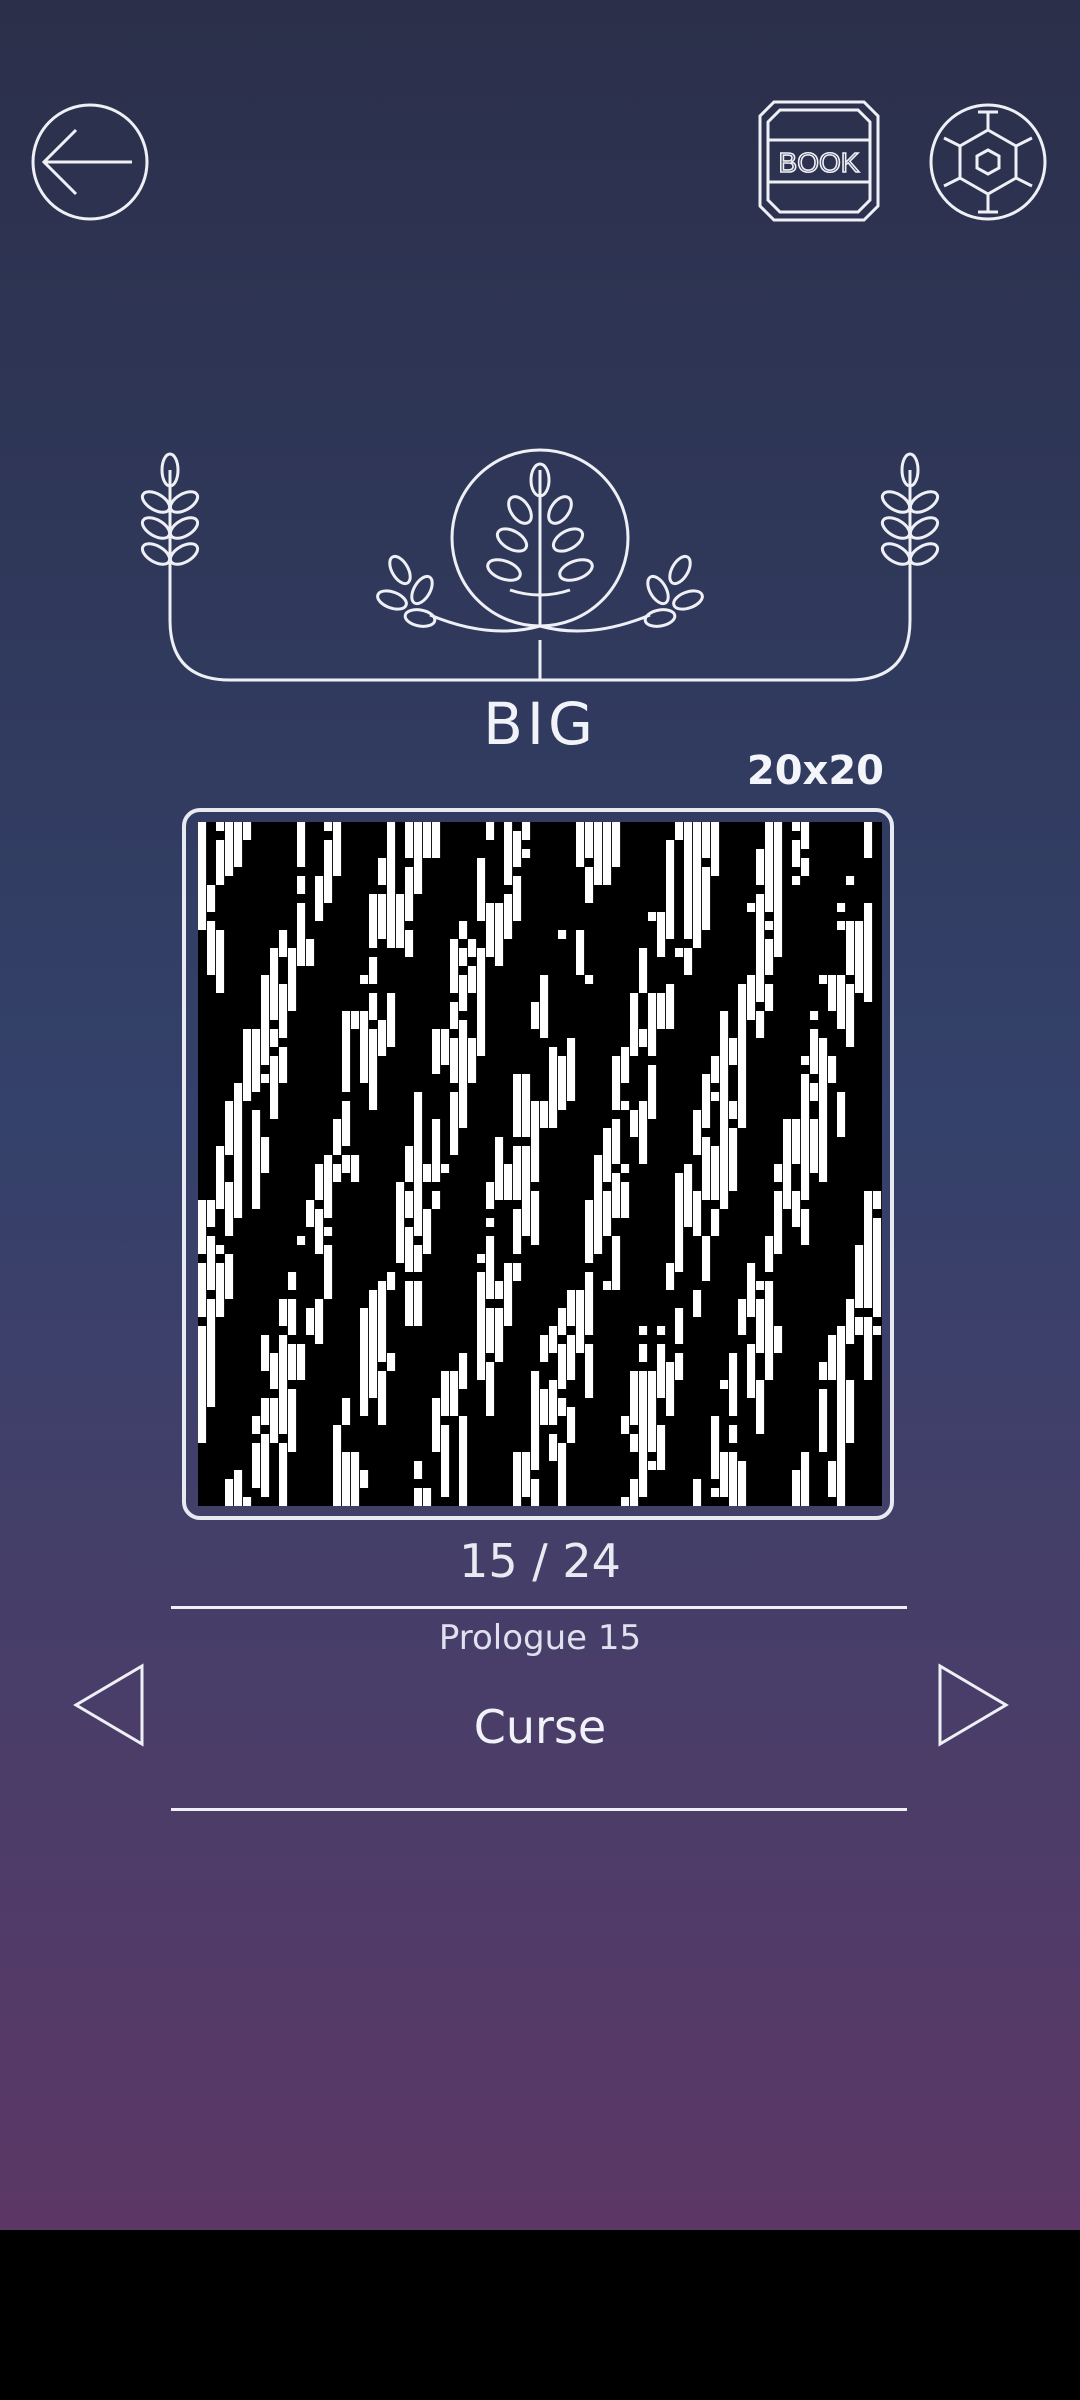  I want to click on gear-icon, so click(988, 162).